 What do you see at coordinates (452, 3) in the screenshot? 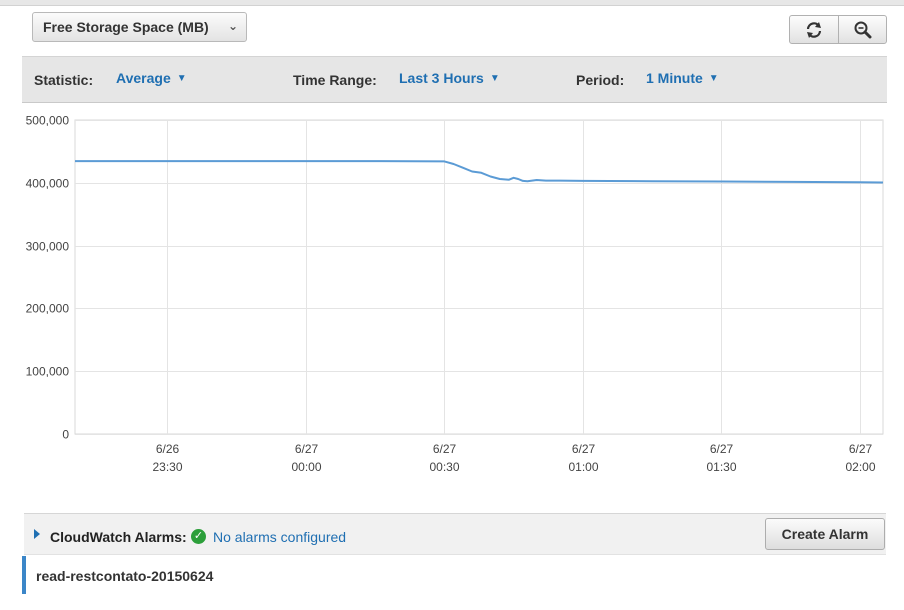
I see `top-strip` at bounding box center [452, 3].